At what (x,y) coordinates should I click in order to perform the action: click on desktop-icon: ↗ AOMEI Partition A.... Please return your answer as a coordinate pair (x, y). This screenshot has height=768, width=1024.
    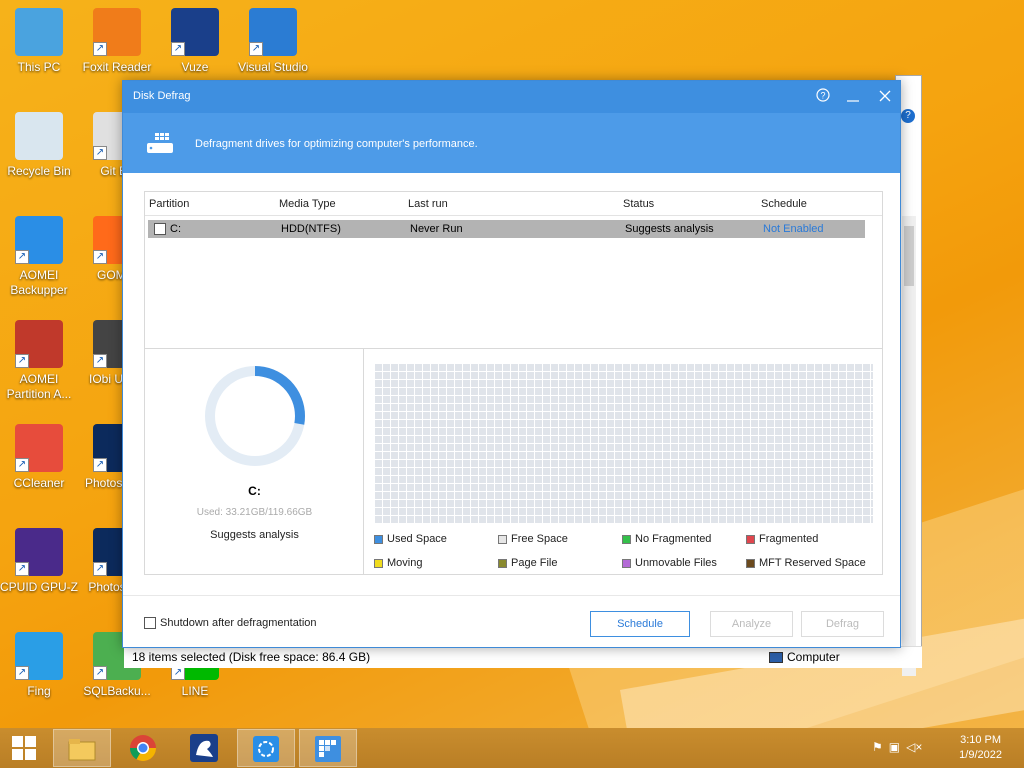
    Looking at the image, I should click on (39, 361).